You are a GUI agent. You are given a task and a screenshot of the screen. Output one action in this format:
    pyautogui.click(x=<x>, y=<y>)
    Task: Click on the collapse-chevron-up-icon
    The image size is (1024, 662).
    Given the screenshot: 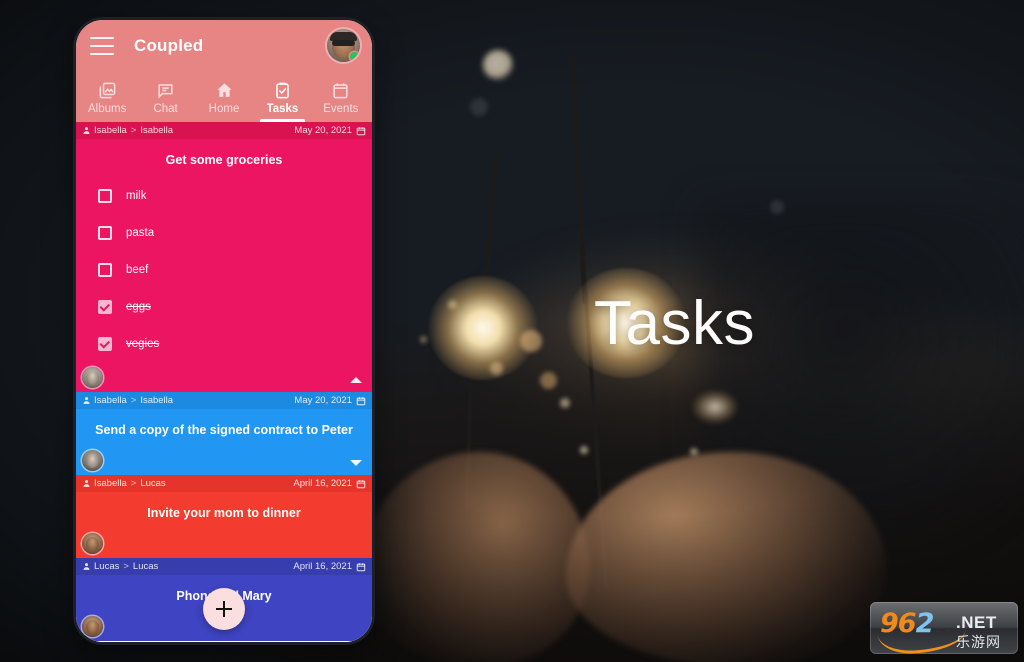 What is the action you would take?
    pyautogui.click(x=356, y=380)
    